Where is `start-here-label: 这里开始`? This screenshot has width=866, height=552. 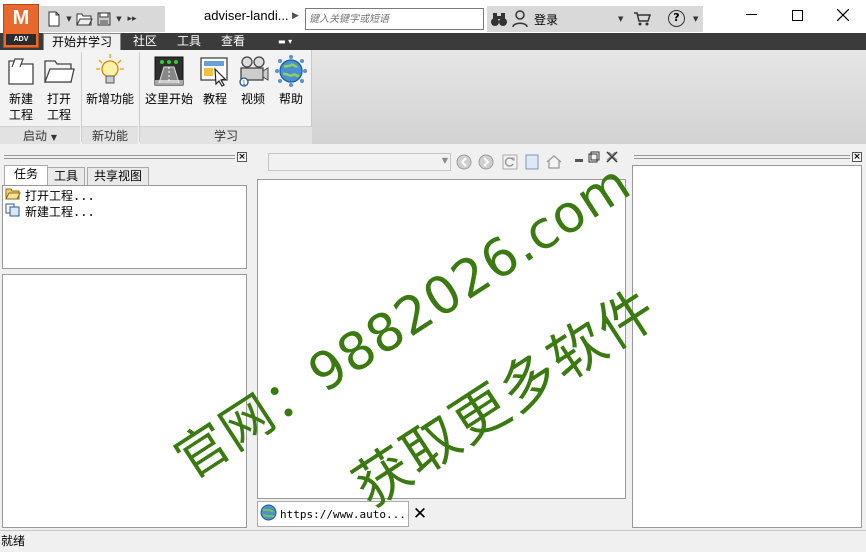
start-here-label: 这里开始 is located at coordinates (168, 99).